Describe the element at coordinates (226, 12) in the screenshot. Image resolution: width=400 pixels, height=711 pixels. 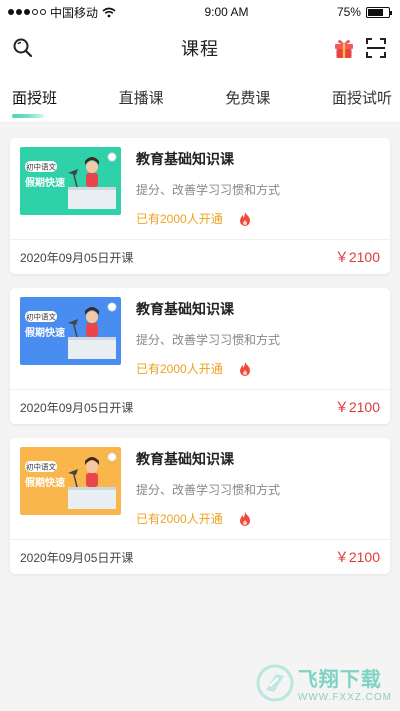
I see `status-time: 9:00 AM` at that location.